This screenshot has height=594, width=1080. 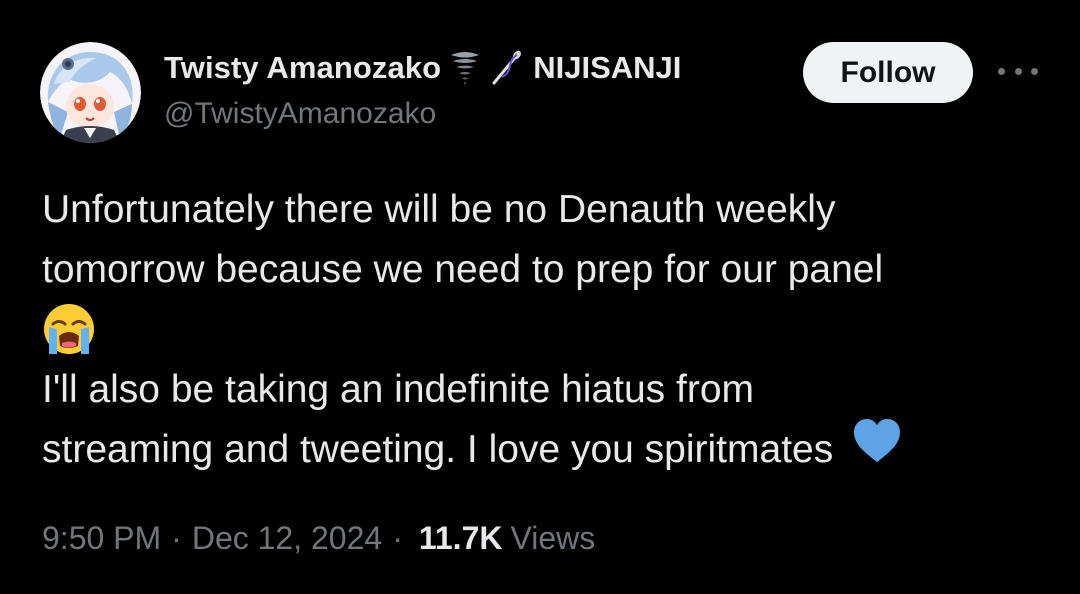 What do you see at coordinates (873, 450) in the screenshot?
I see `blue-heart-emoji` at bounding box center [873, 450].